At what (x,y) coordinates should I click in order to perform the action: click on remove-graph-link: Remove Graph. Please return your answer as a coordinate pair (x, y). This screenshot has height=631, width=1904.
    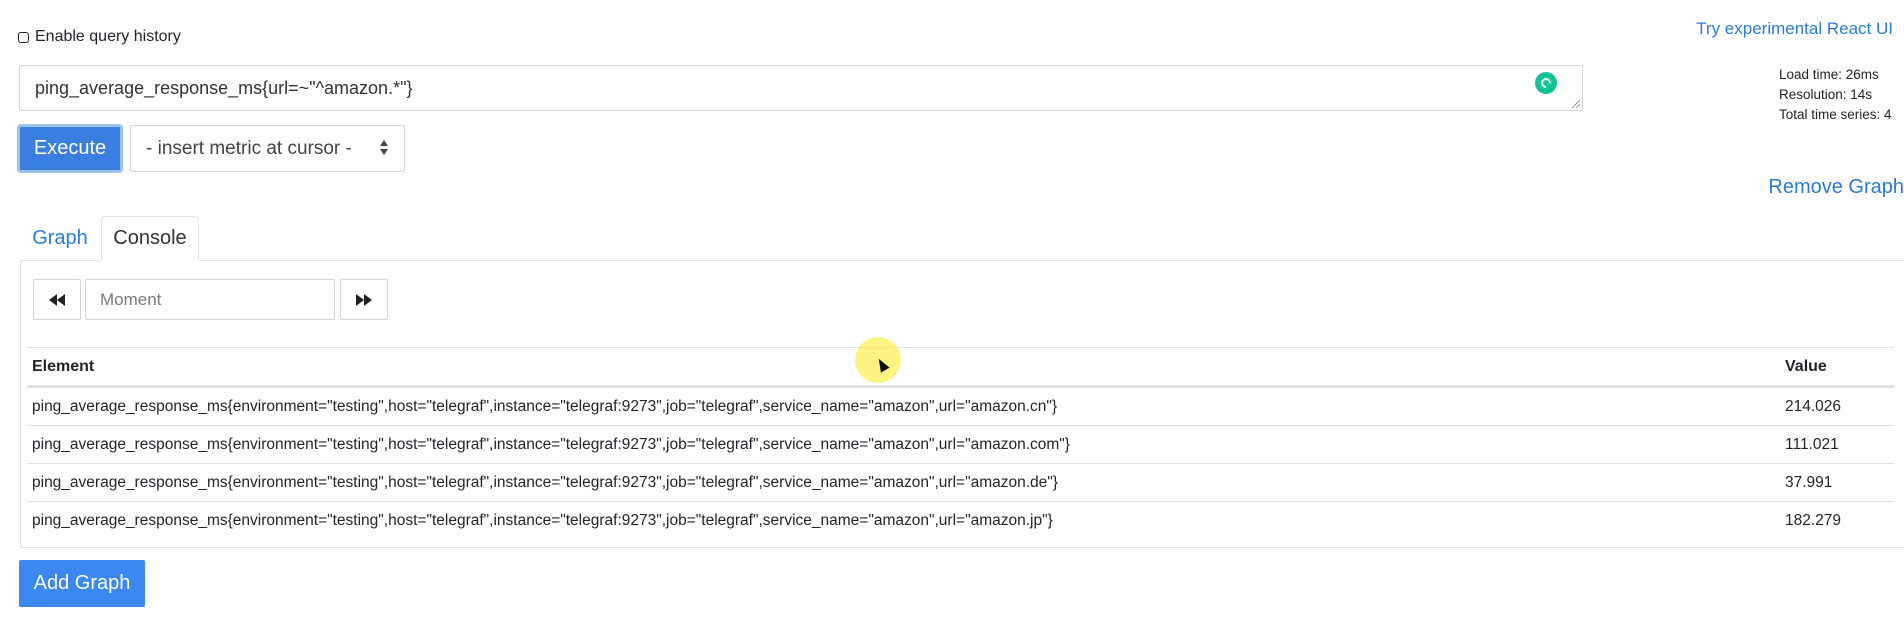
    Looking at the image, I should click on (1836, 187).